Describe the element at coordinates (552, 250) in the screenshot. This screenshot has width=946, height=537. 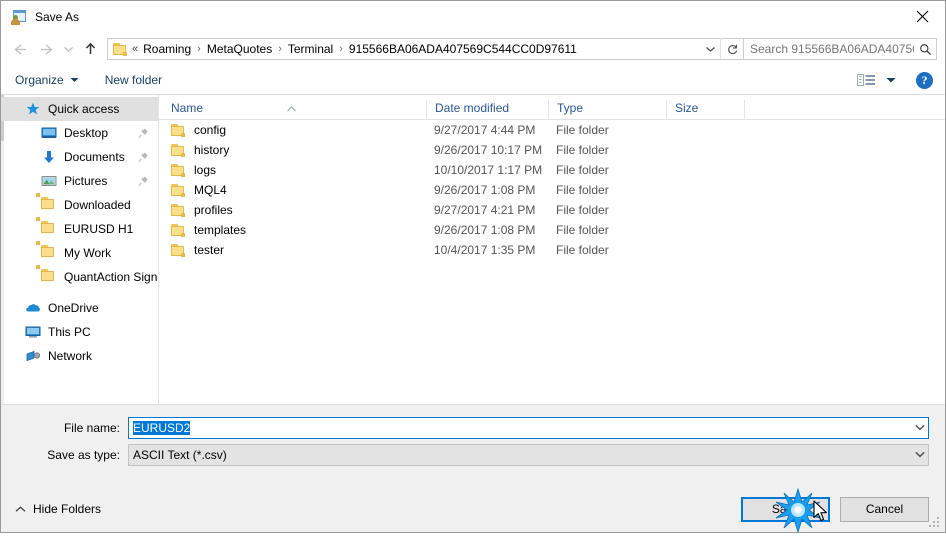
I see `table-row: tester 10/4/2017 1:35 PM File folder` at that location.